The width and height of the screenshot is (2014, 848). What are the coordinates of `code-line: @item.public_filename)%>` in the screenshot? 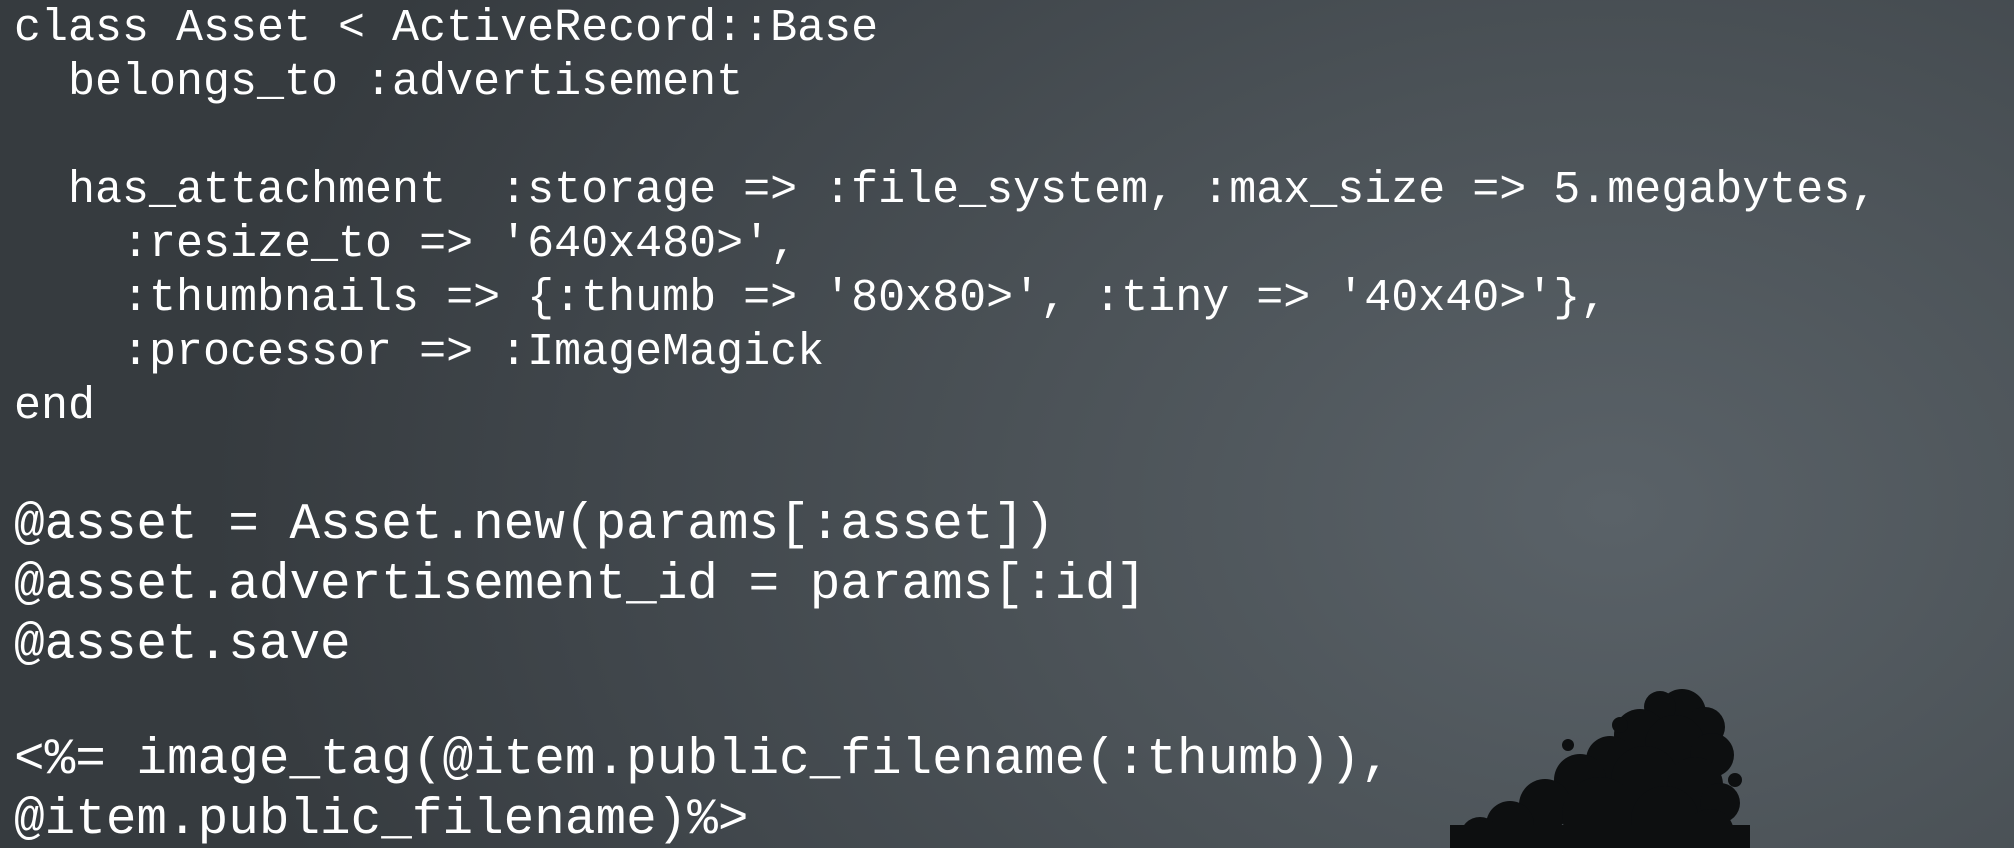 It's located at (381, 820).